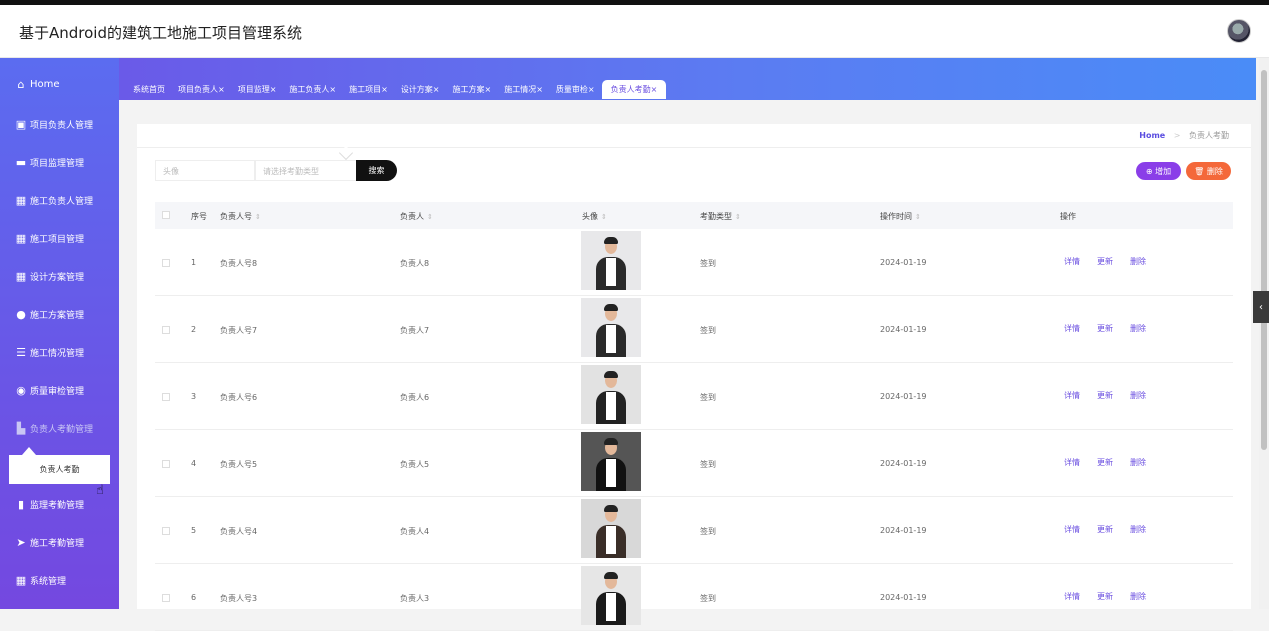 This screenshot has width=1269, height=631. What do you see at coordinates (59, 580) in the screenshot?
I see `sidebar-item-12: ▦ 系统管理` at bounding box center [59, 580].